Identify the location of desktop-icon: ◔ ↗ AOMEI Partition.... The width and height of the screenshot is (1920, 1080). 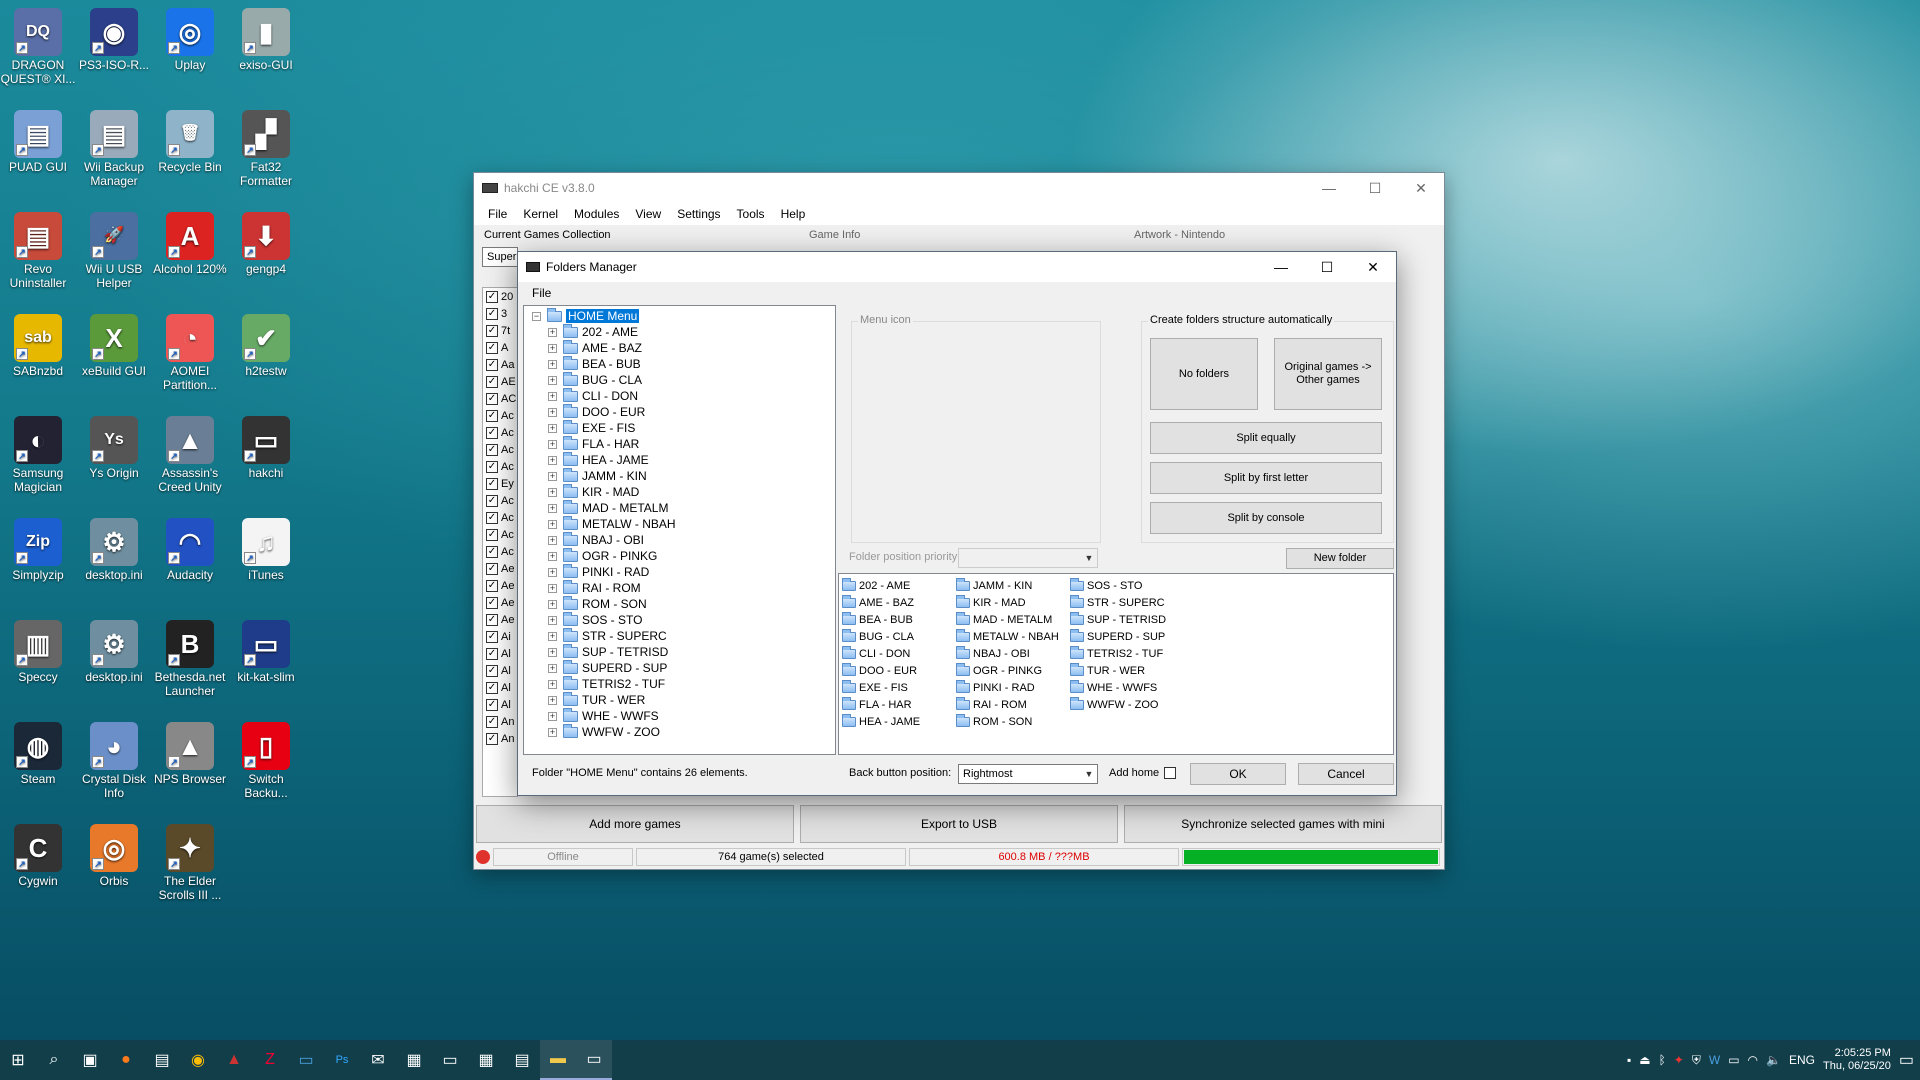
(190, 351).